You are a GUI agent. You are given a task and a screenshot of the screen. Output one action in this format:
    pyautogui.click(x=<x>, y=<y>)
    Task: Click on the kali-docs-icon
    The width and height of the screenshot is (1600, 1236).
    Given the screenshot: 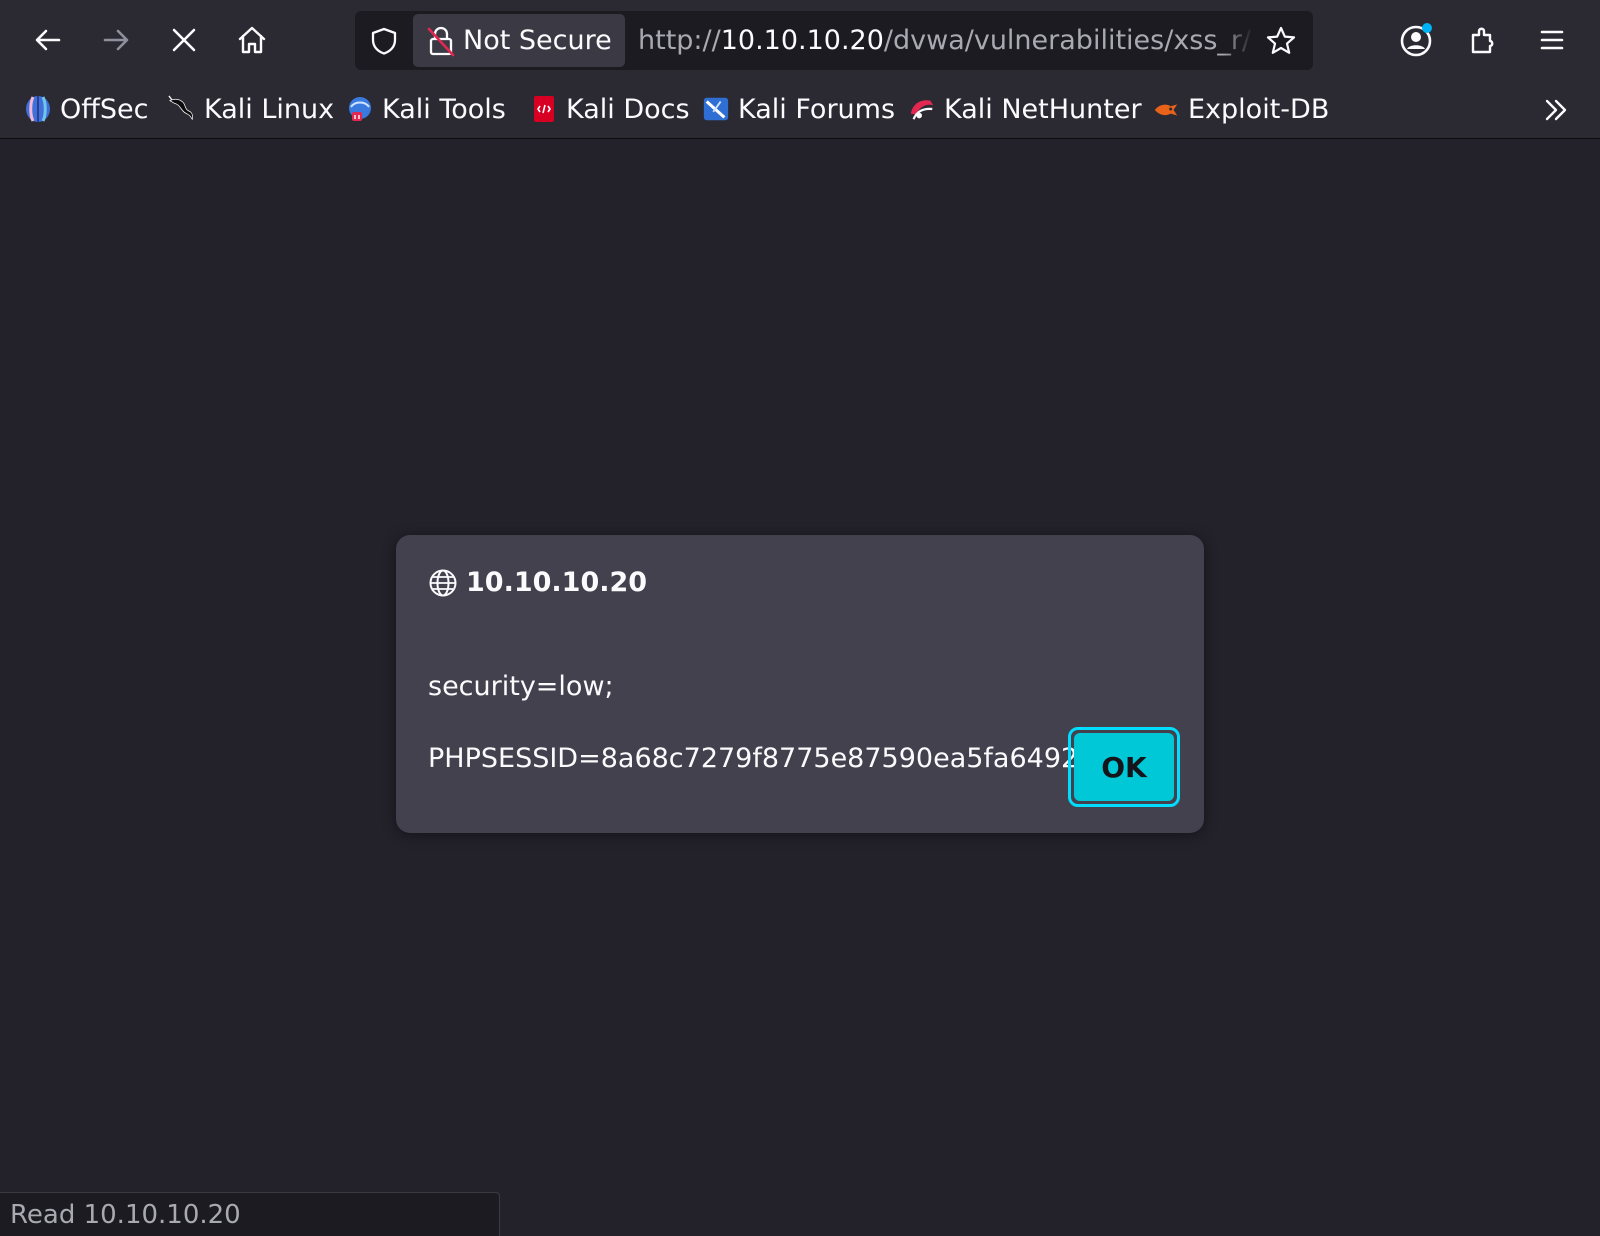 What is the action you would take?
    pyautogui.click(x=544, y=109)
    